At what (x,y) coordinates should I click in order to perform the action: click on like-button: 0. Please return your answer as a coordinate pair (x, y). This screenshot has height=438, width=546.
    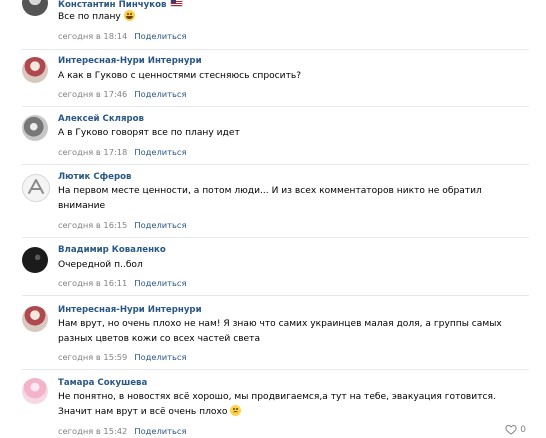
    Looking at the image, I should click on (515, 429).